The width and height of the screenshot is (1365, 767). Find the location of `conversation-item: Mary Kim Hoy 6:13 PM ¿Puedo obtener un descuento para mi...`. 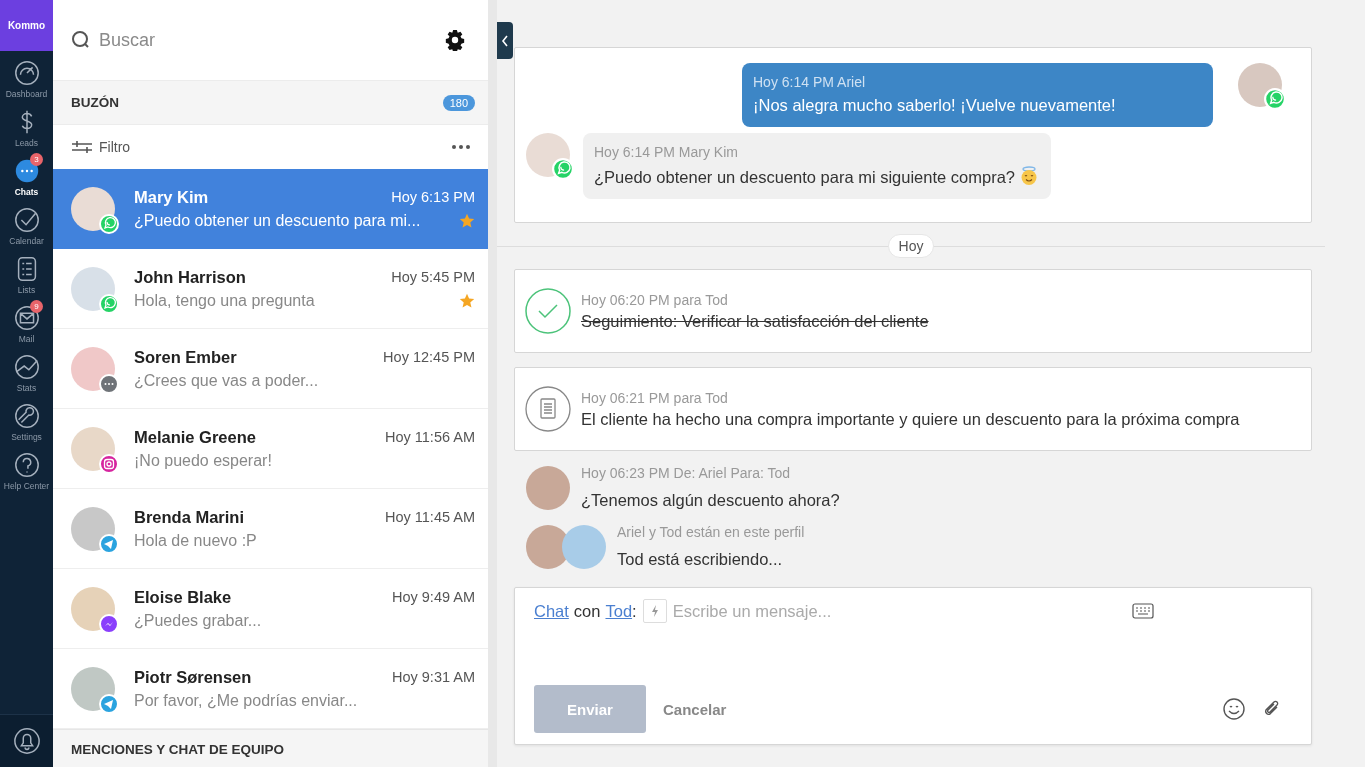

conversation-item: Mary Kim Hoy 6:13 PM ¿Puedo obtener un descuento para mi... is located at coordinates (270, 209).